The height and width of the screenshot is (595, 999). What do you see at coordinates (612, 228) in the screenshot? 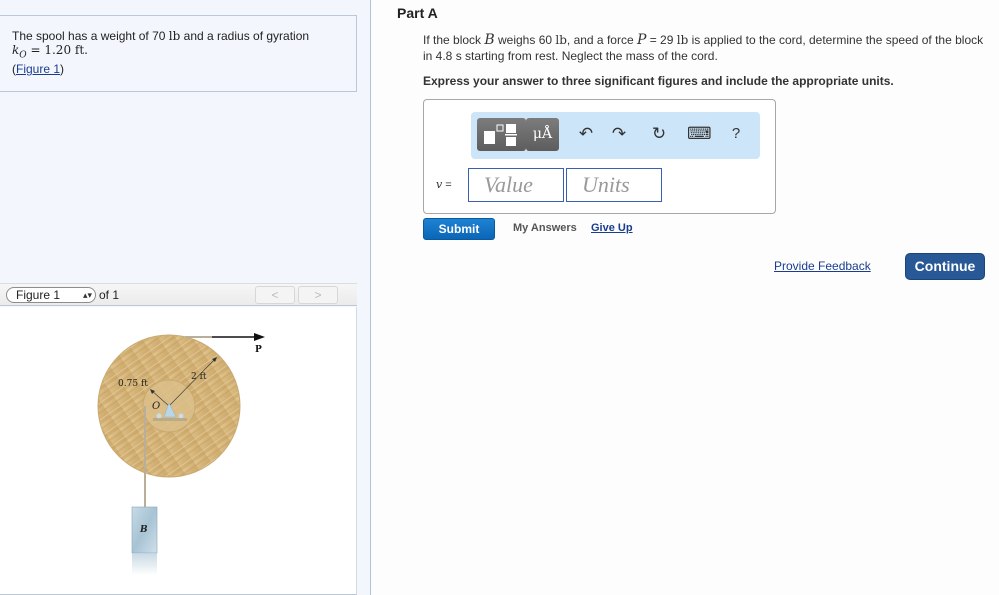
I see `give-up-link: Give Up` at bounding box center [612, 228].